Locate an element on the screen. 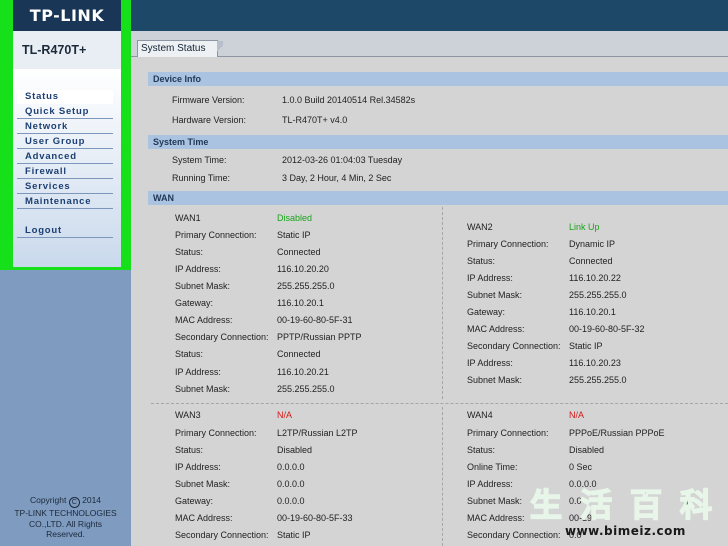 This screenshot has height=546, width=728. tp-link-logo: TP-LINK is located at coordinates (67, 15).